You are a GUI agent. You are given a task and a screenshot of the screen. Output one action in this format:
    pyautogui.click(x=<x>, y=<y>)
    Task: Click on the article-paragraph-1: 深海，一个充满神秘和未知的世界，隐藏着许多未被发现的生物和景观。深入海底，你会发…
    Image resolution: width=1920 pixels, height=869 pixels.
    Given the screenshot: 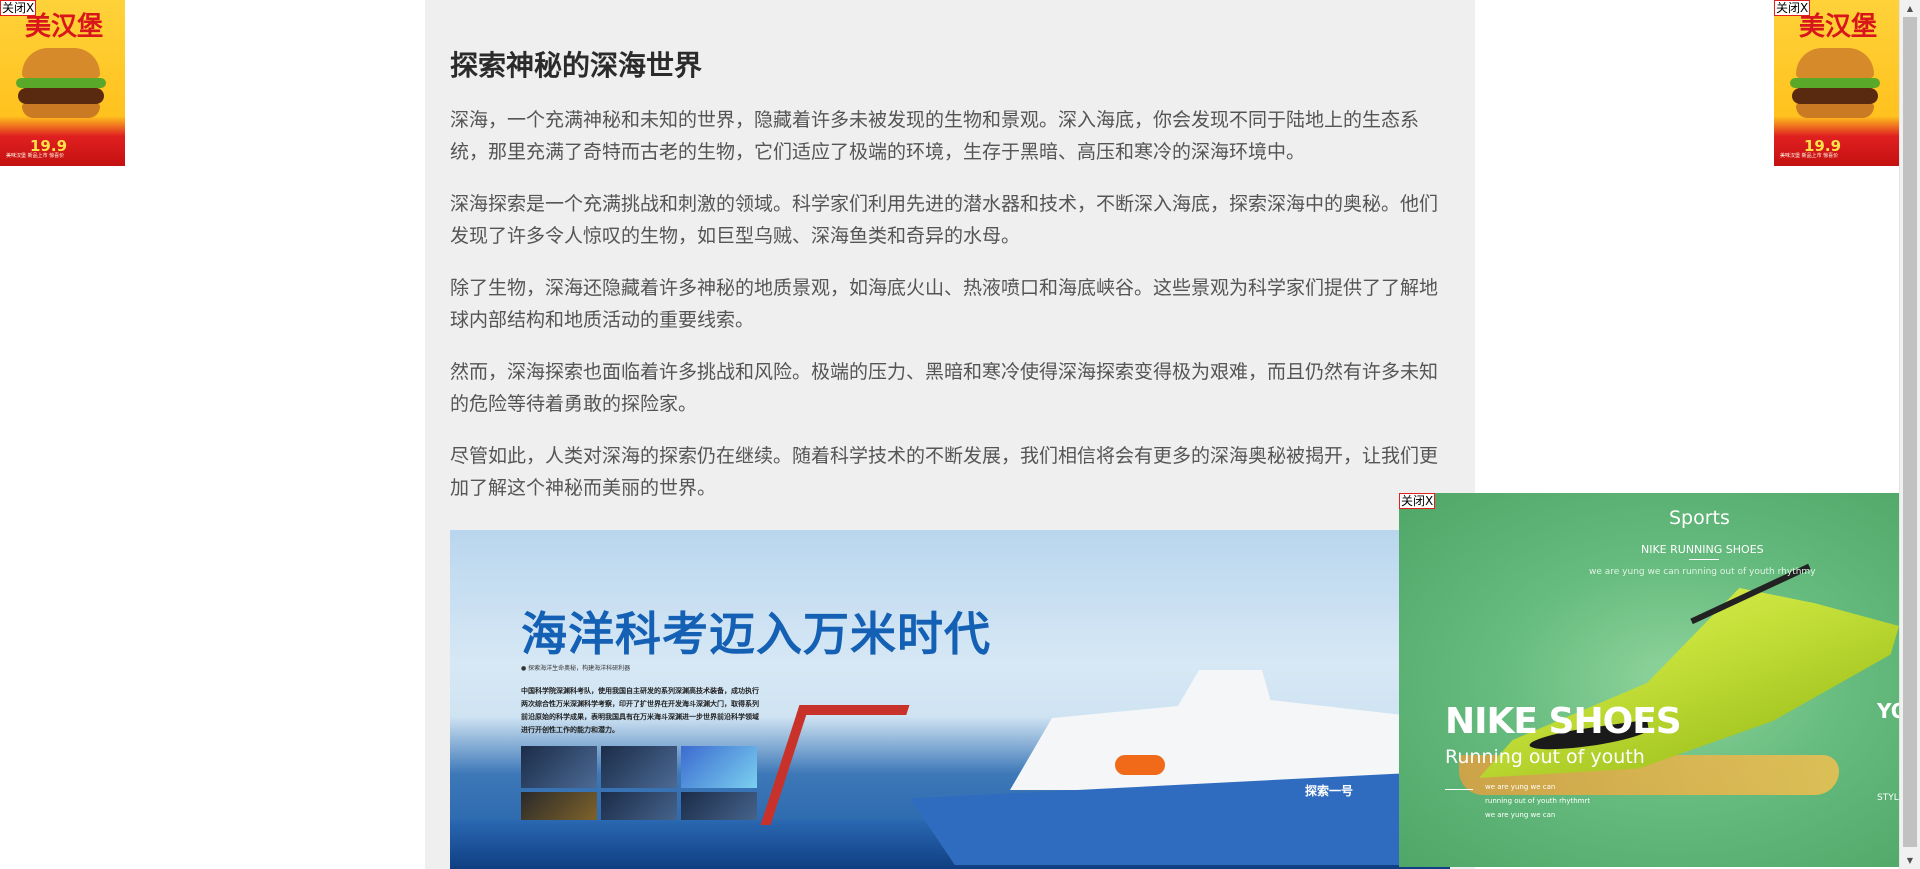 What is the action you would take?
    pyautogui.click(x=935, y=136)
    